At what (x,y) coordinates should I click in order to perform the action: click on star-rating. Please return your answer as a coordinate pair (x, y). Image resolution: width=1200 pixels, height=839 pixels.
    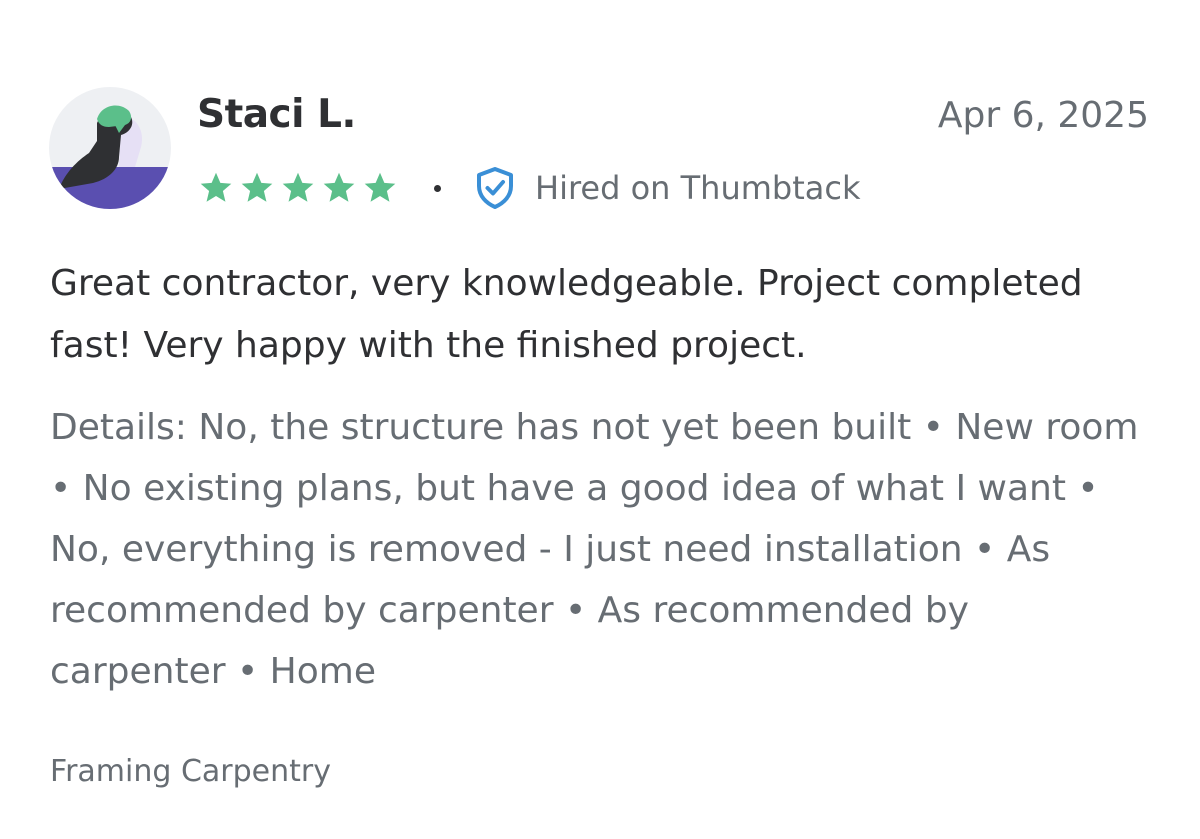
    Looking at the image, I should click on (300, 188).